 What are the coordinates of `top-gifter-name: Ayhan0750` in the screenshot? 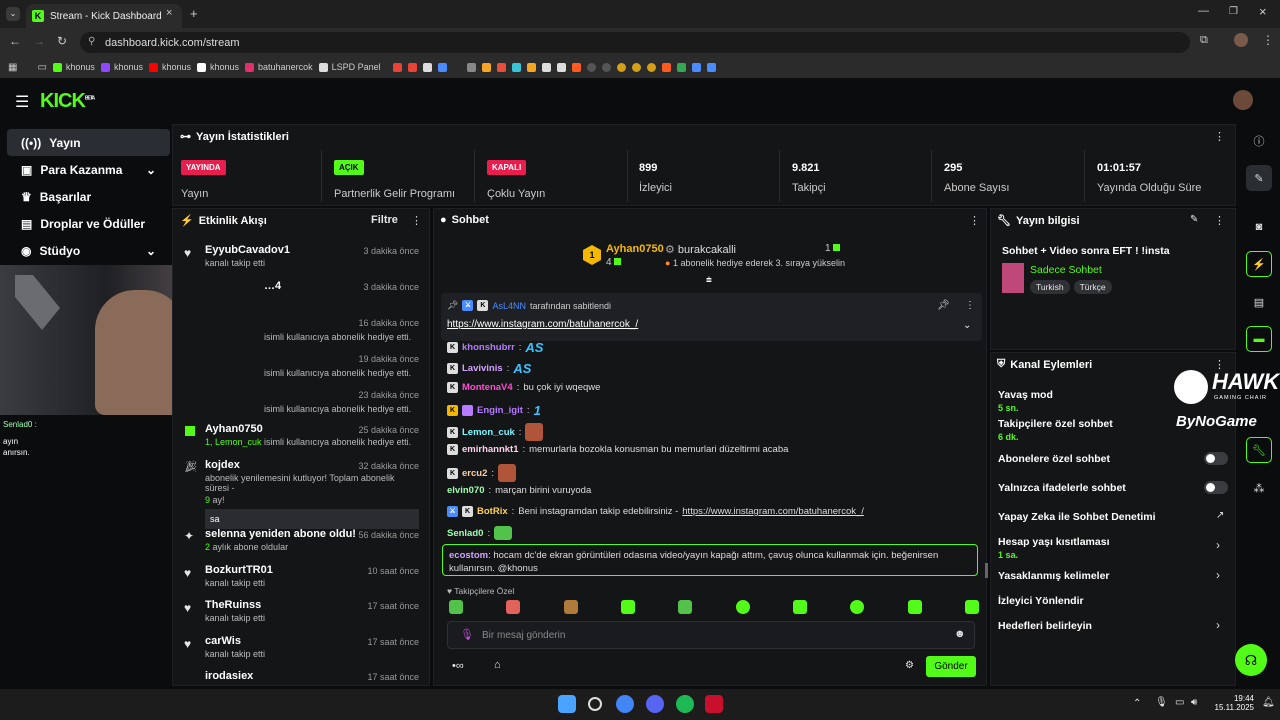 It's located at (635, 249).